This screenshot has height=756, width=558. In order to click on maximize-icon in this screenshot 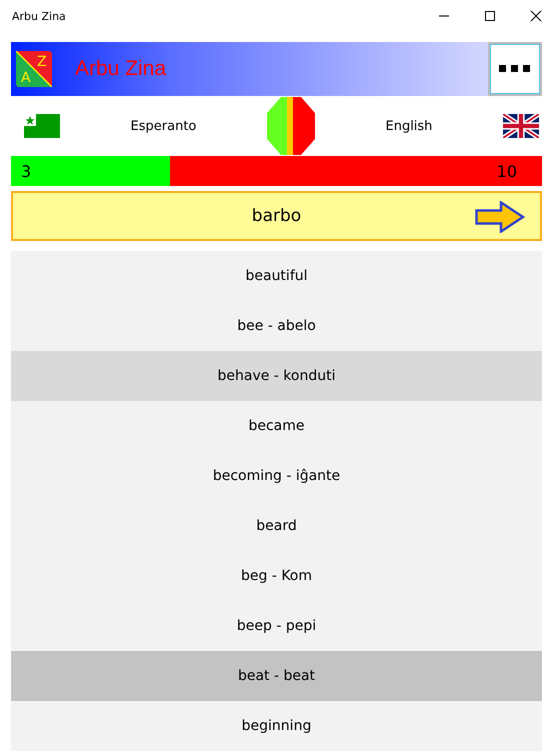, I will do `click(490, 16)`.